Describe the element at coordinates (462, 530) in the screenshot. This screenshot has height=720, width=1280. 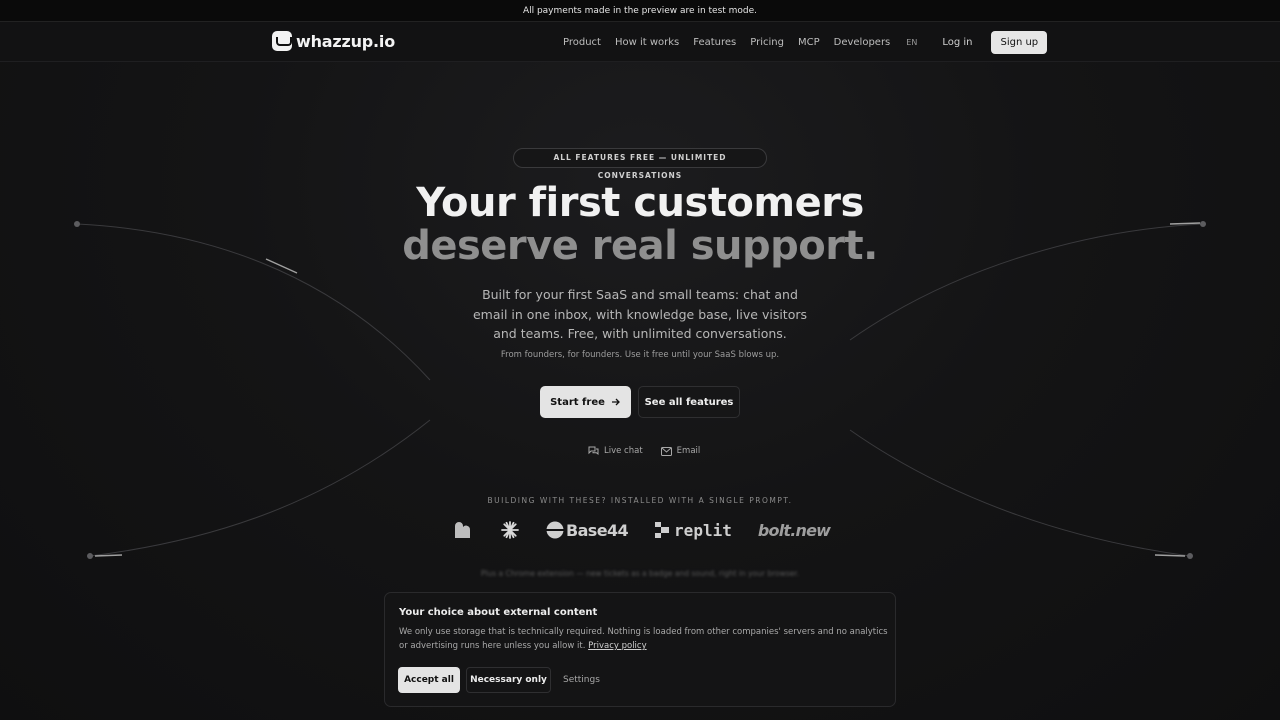
I see `lovable-logo-icon` at that location.